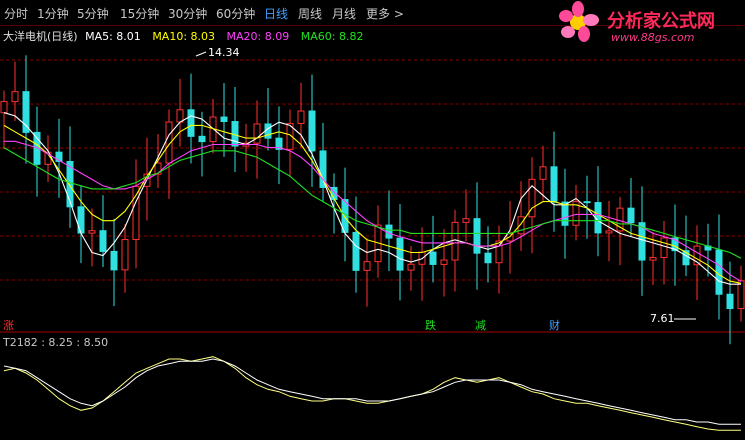  Describe the element at coordinates (224, 52) in the screenshot. I see `high-annotation-label: 14.34` at that location.